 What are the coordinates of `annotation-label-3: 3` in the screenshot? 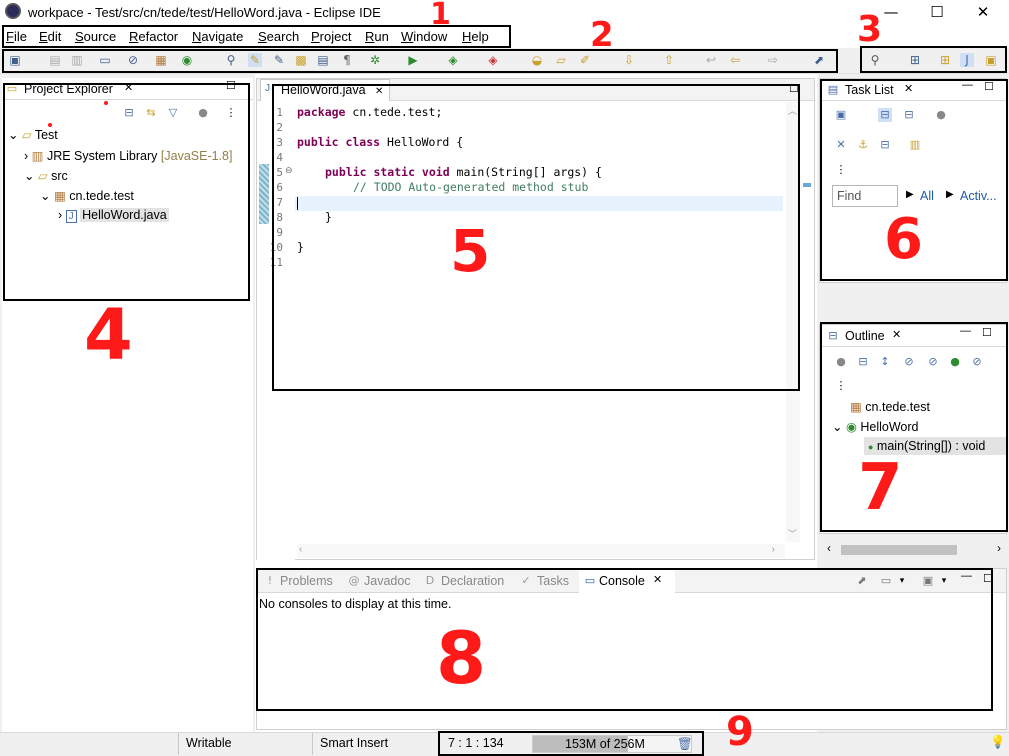 It's located at (870, 29).